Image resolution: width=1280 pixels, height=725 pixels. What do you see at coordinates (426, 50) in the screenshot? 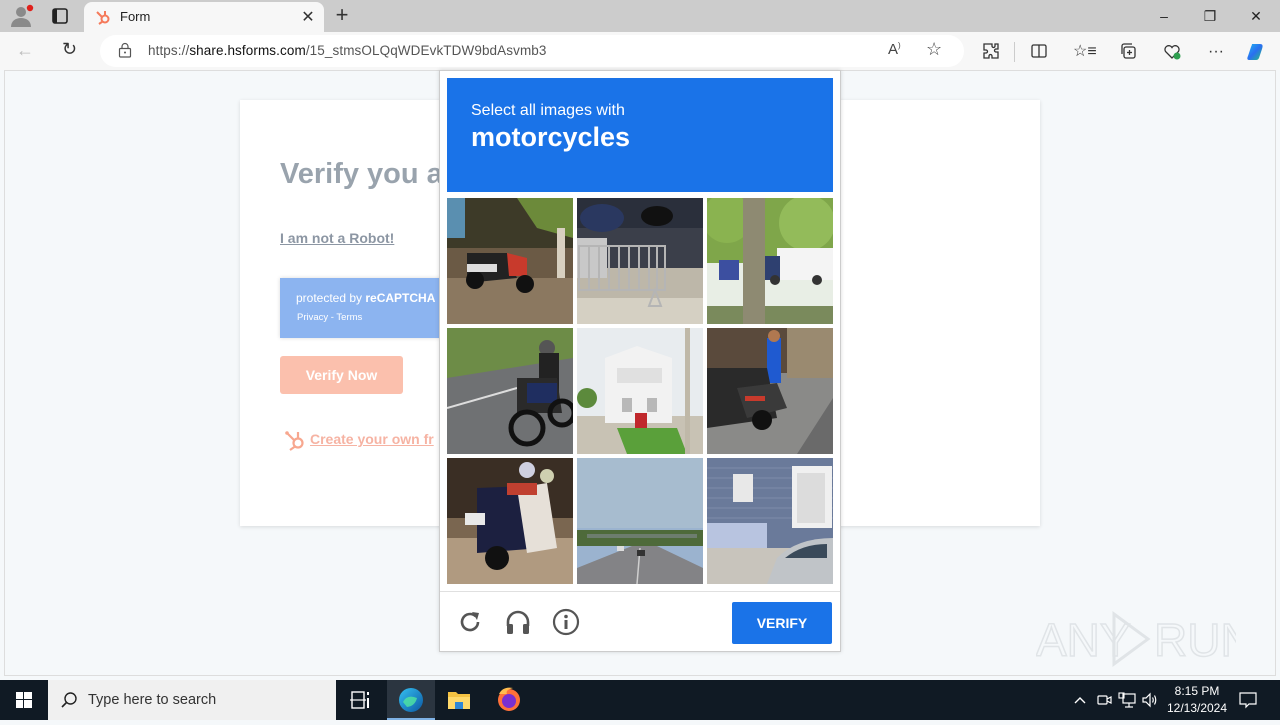
I see `url-path: /15_stmsOLQqWDEvkTDW9bdAsvmb3` at bounding box center [426, 50].